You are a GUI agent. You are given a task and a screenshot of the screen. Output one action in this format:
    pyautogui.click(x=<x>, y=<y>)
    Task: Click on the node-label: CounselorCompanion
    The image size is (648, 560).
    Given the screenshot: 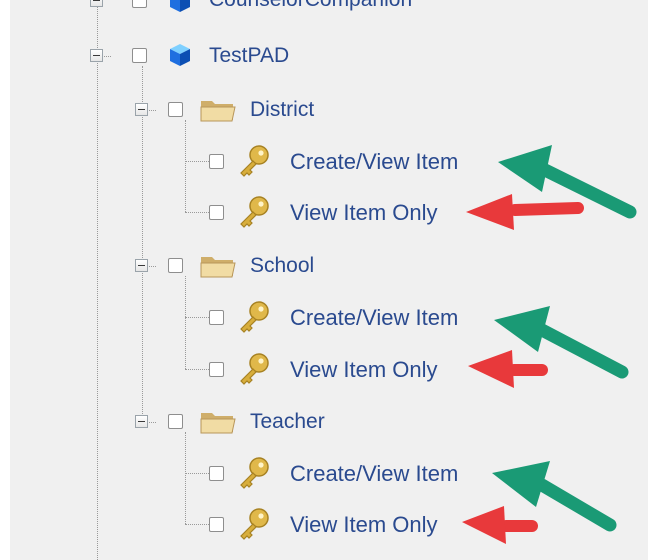 What is the action you would take?
    pyautogui.click(x=310, y=6)
    